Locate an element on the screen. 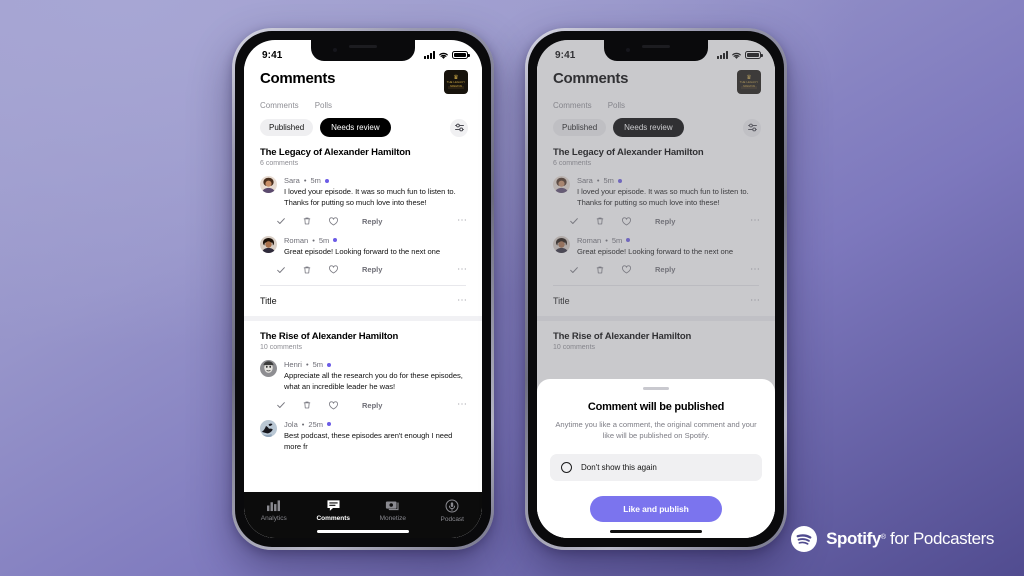 This screenshot has width=1024, height=576. sub-tabs: Comments Polls is located at coordinates (363, 102).